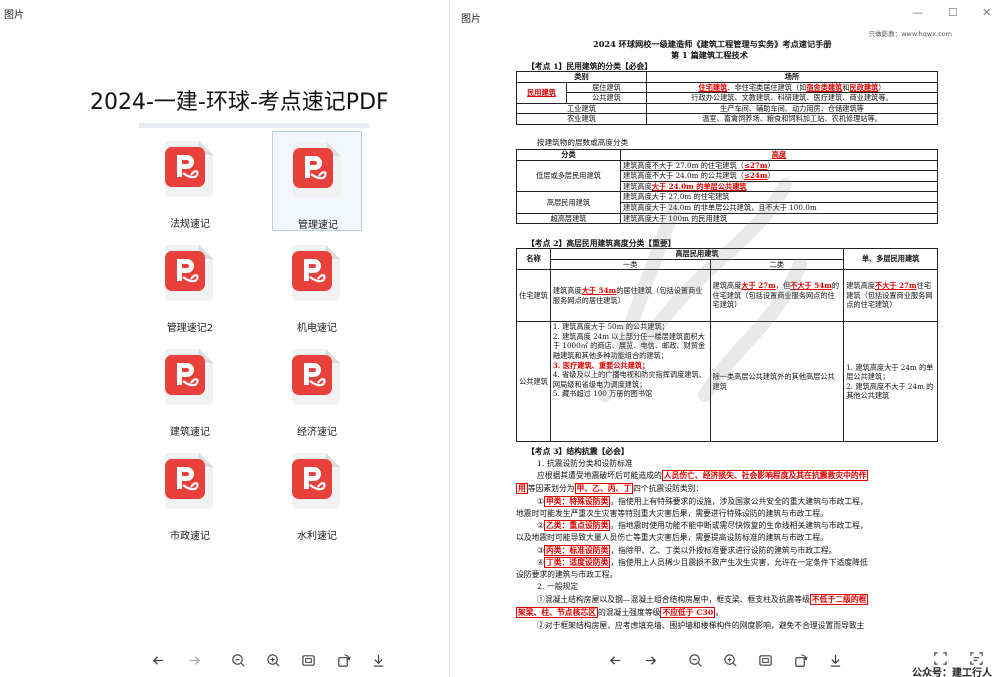  I want to click on zoom-in-icon, so click(273, 660).